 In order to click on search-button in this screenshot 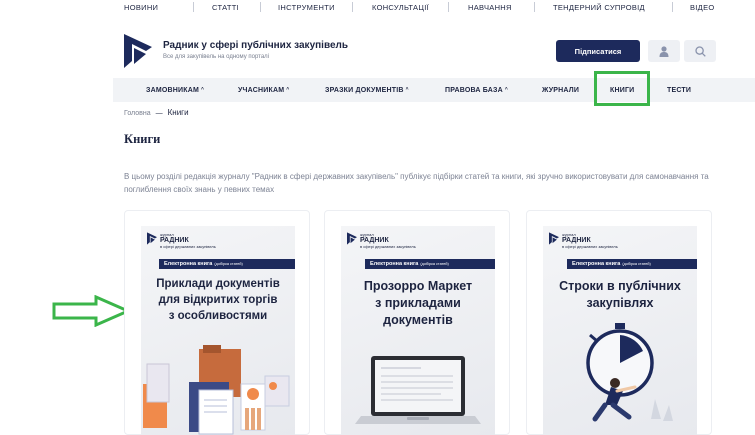, I will do `click(700, 51)`.